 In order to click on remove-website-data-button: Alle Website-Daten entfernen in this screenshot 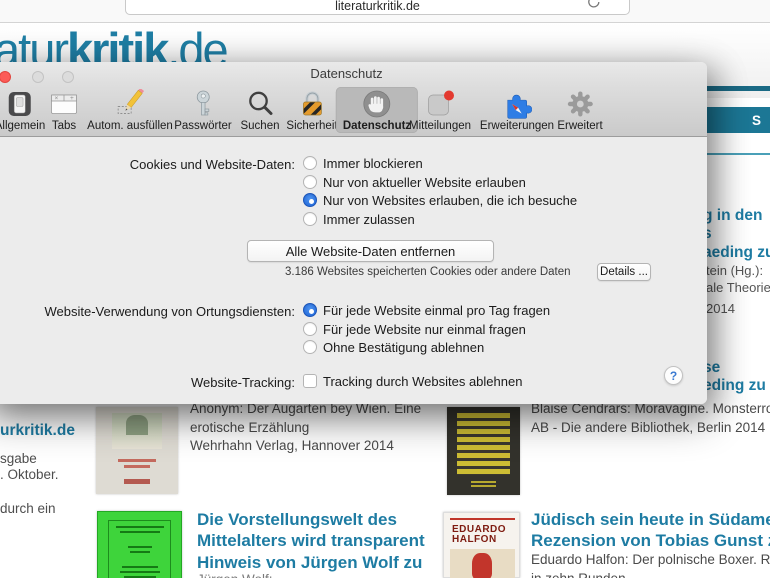, I will do `click(370, 251)`.